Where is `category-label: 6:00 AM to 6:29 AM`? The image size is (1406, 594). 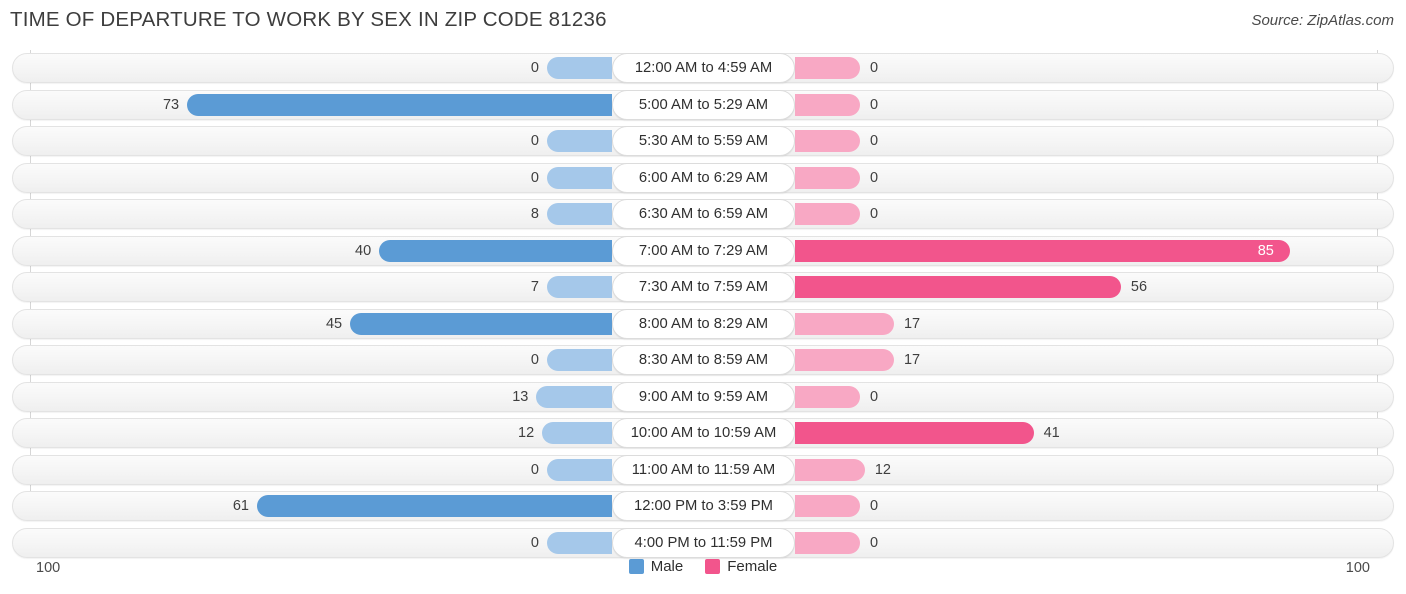
category-label: 6:00 AM to 6:29 AM is located at coordinates (703, 177).